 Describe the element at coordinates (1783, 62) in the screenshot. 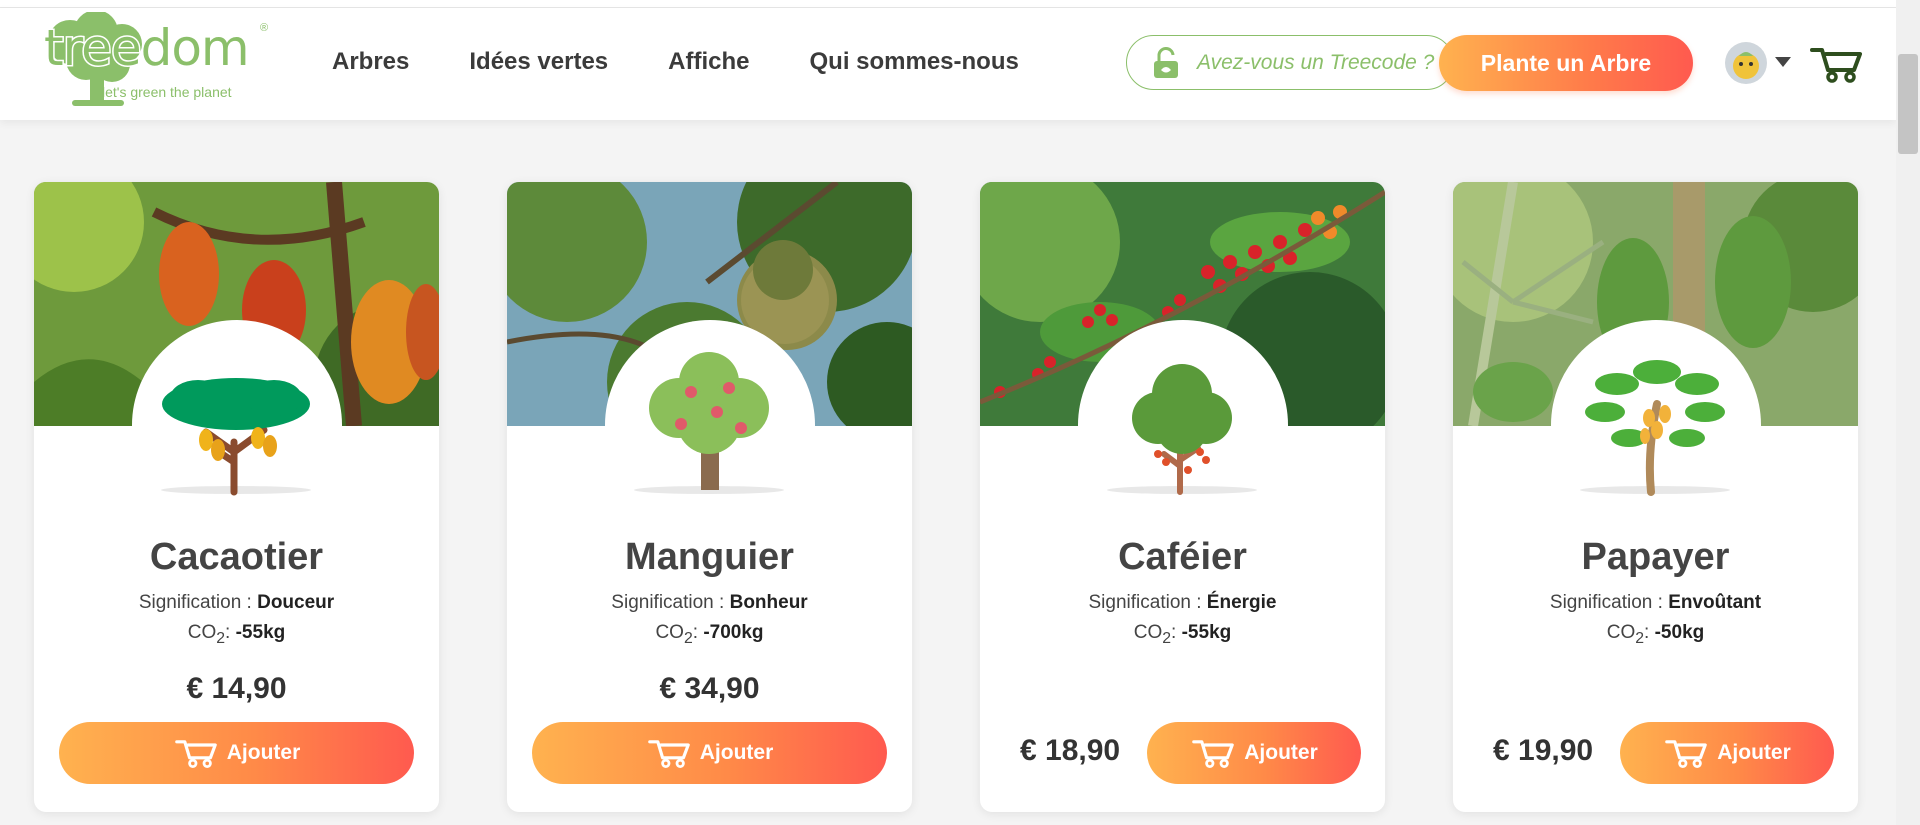

I see `account-chevron-down-icon` at that location.